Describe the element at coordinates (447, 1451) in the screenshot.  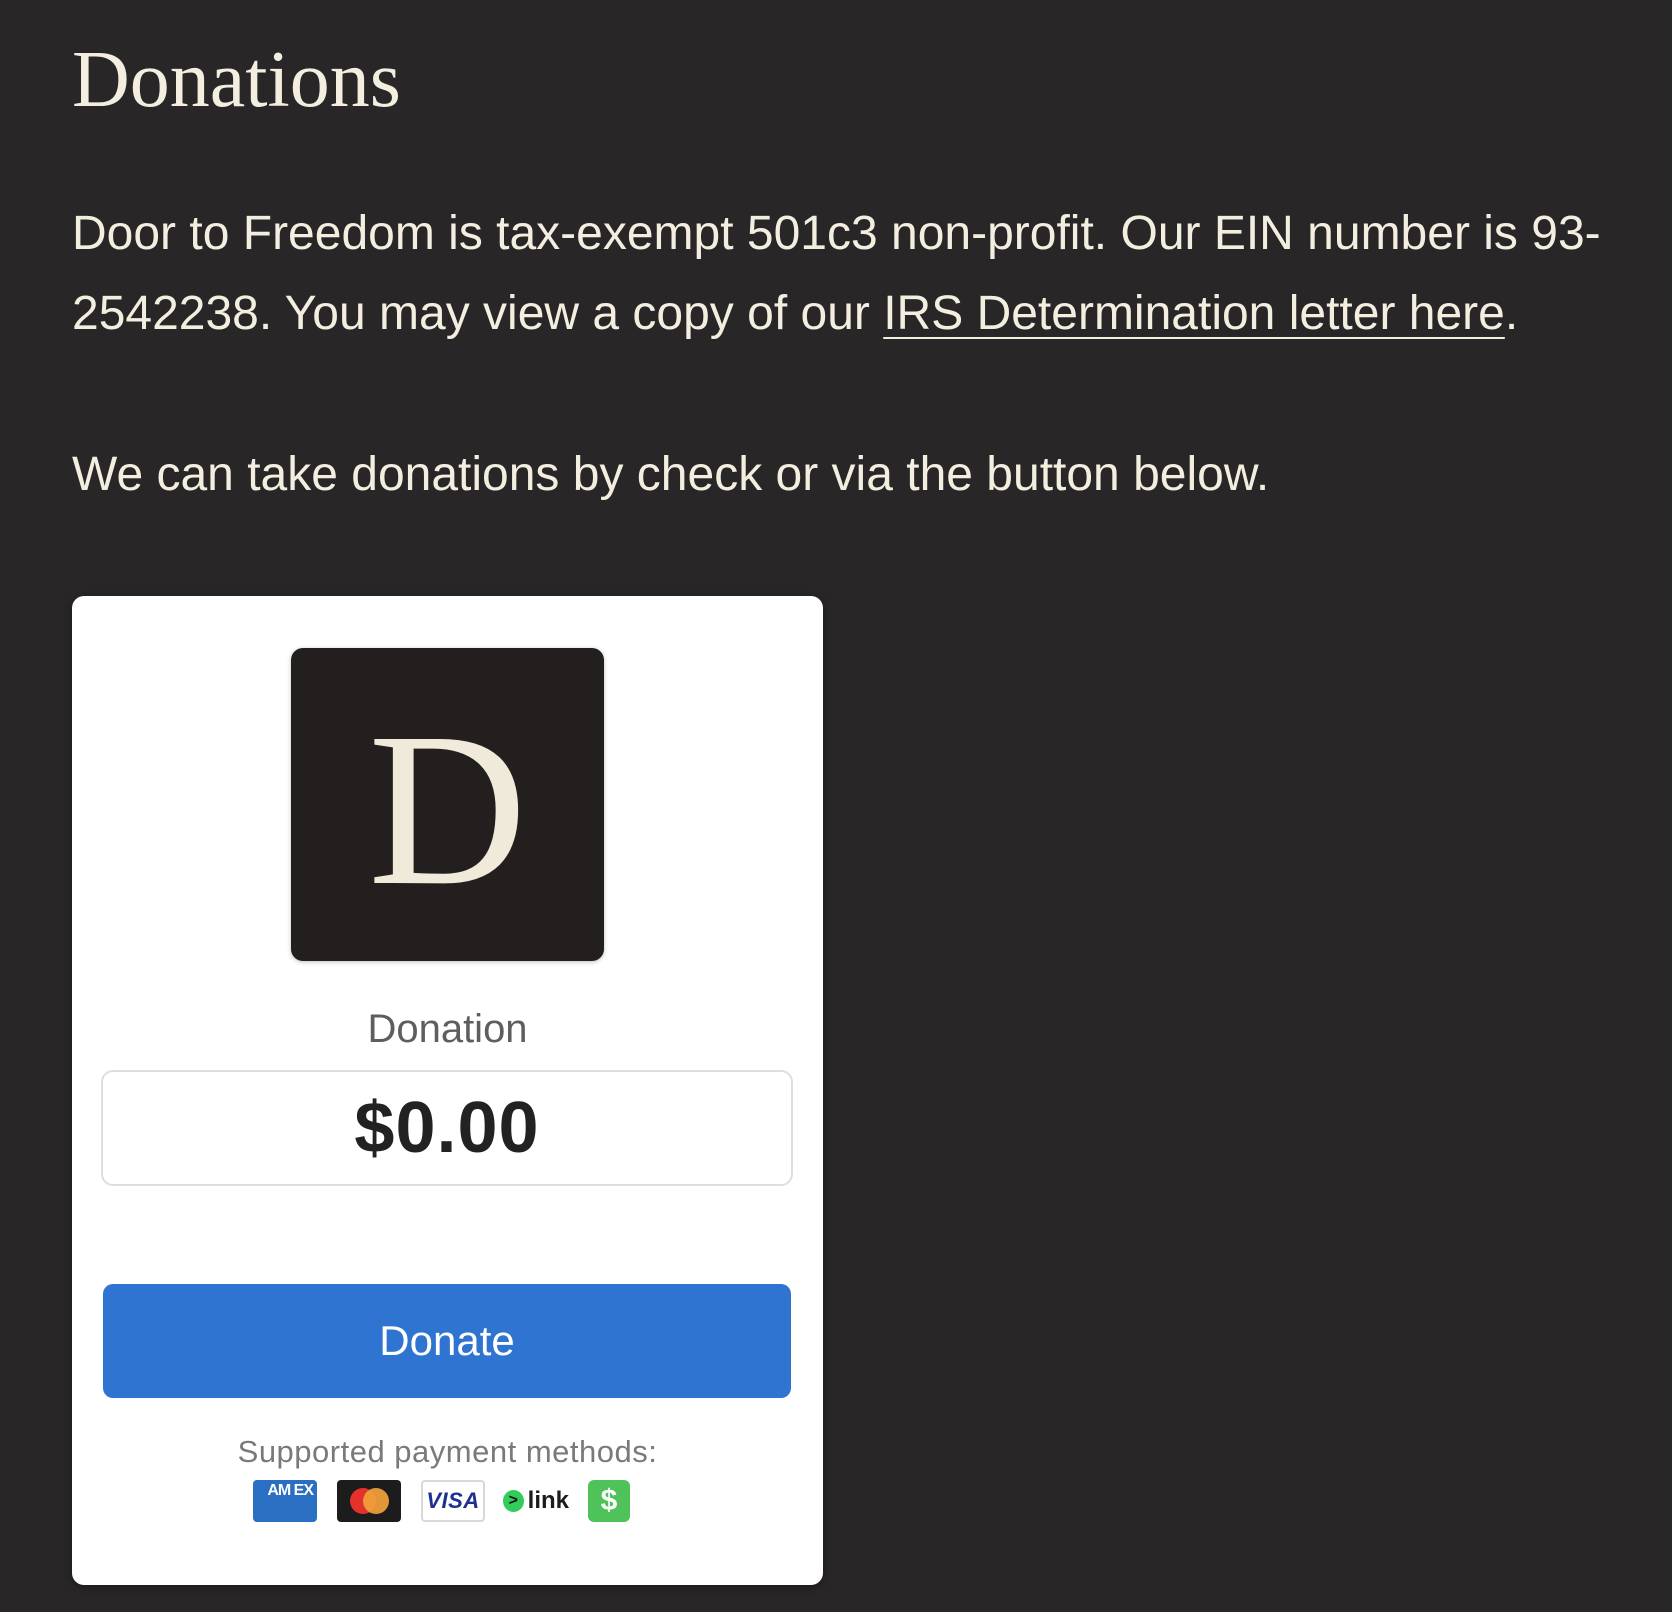
I see `payment-methods-label: Supported payment methods:` at that location.